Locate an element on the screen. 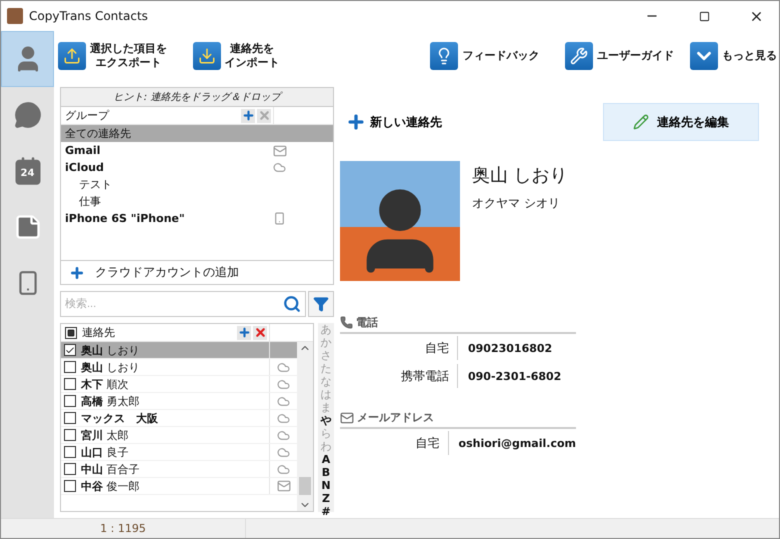  window-title: CopyTrans Contacts is located at coordinates (89, 16).